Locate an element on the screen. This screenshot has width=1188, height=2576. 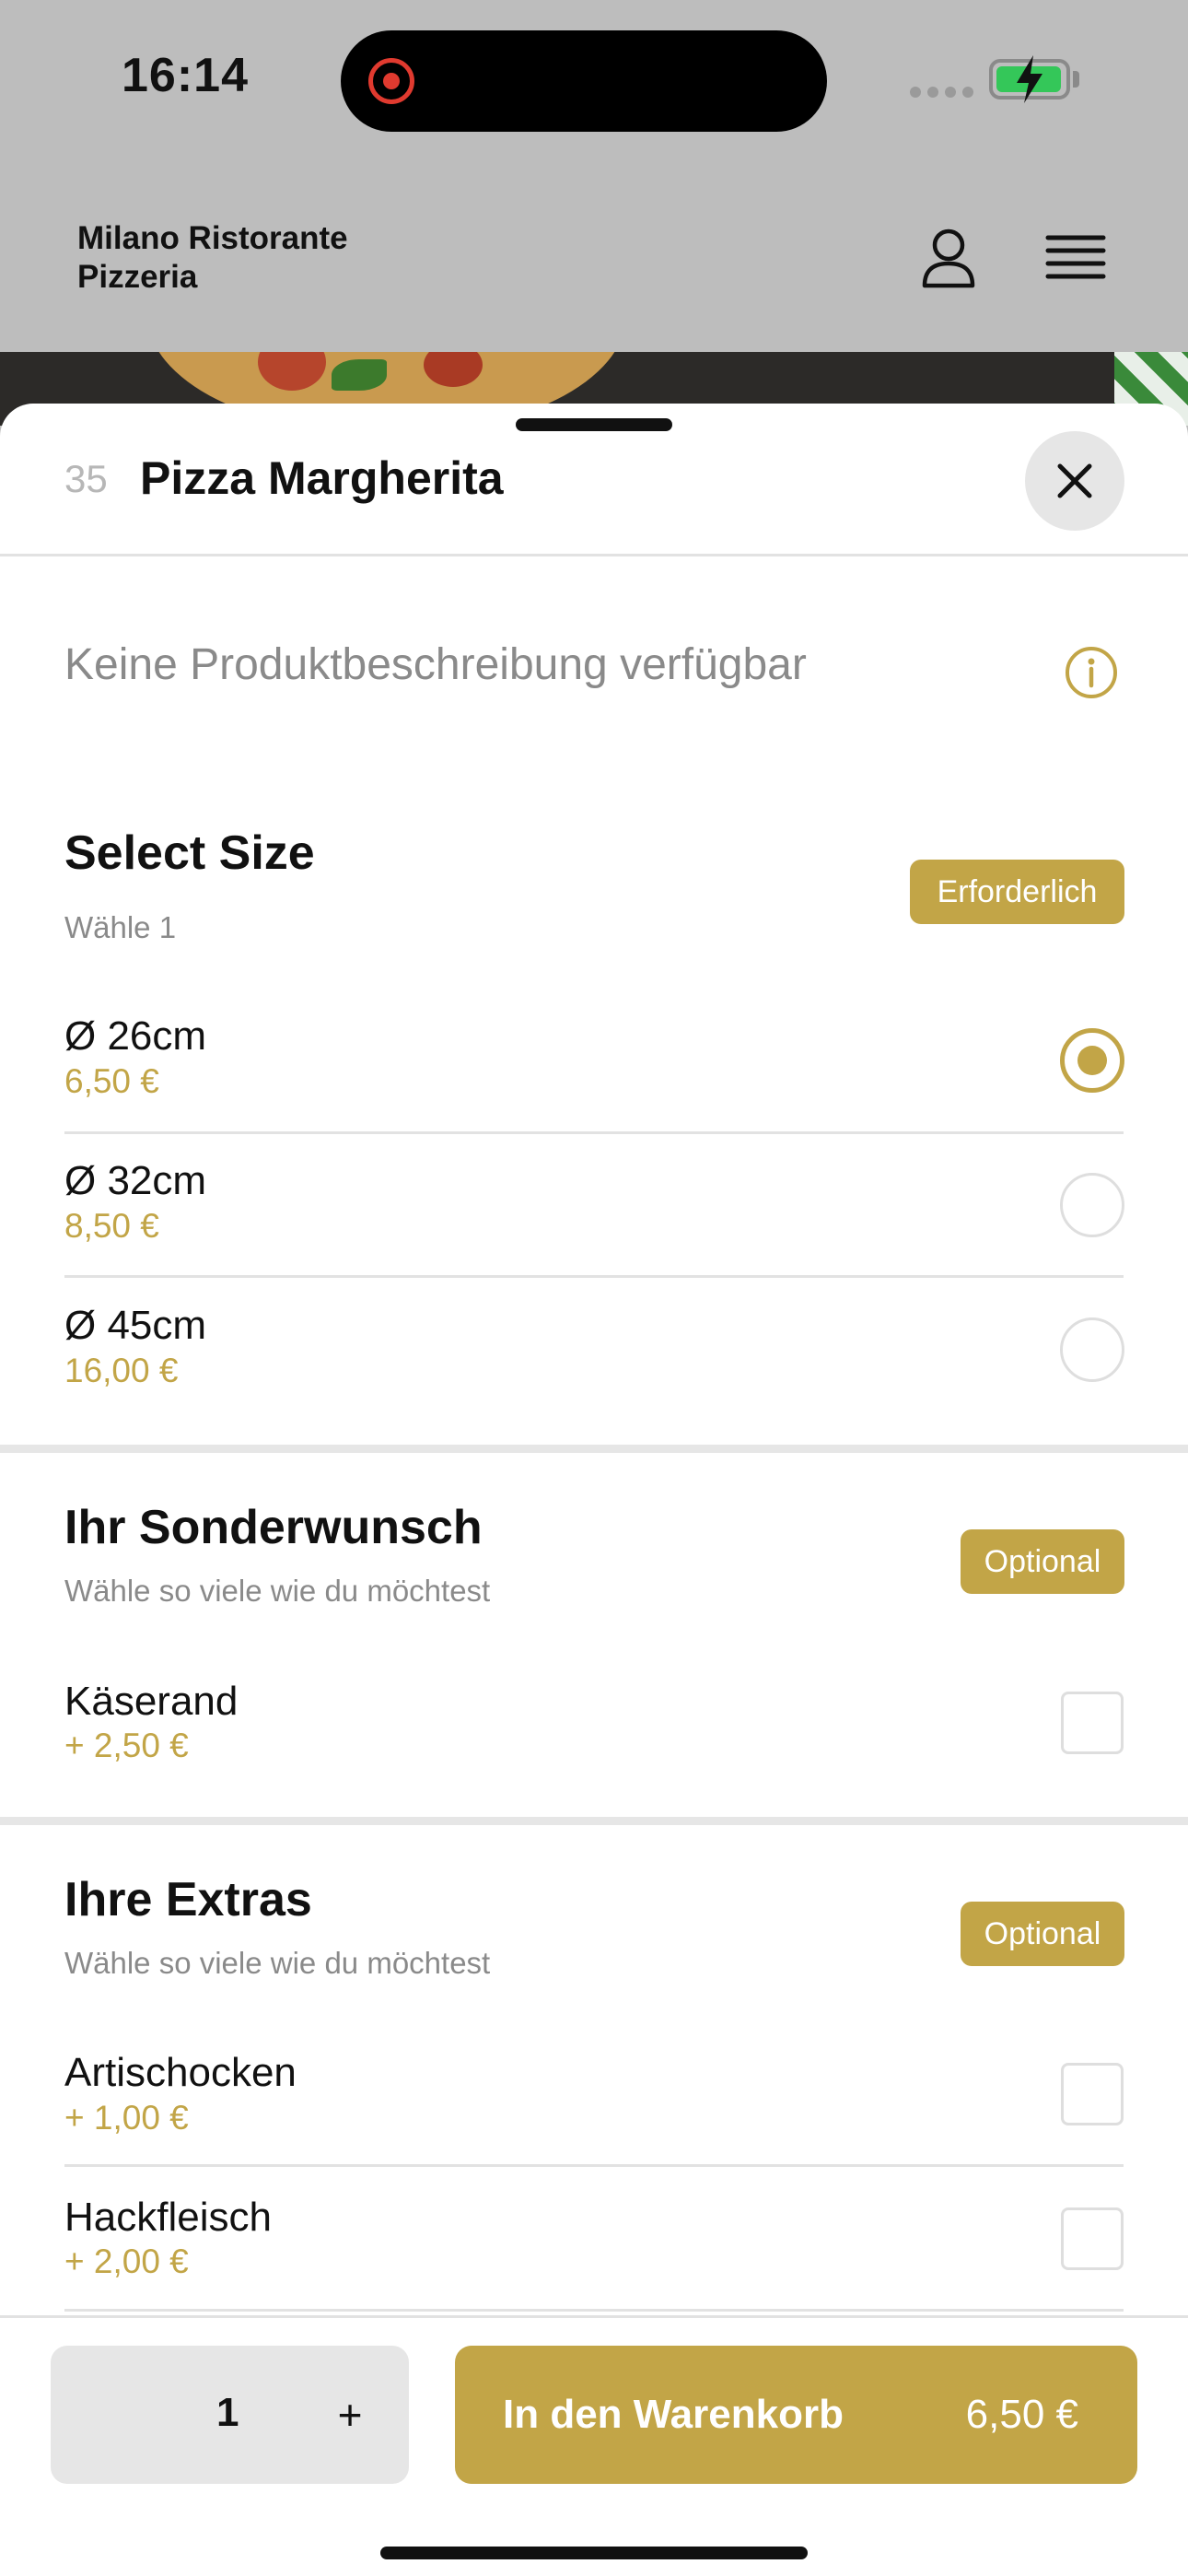
signal-icon is located at coordinates (942, 92).